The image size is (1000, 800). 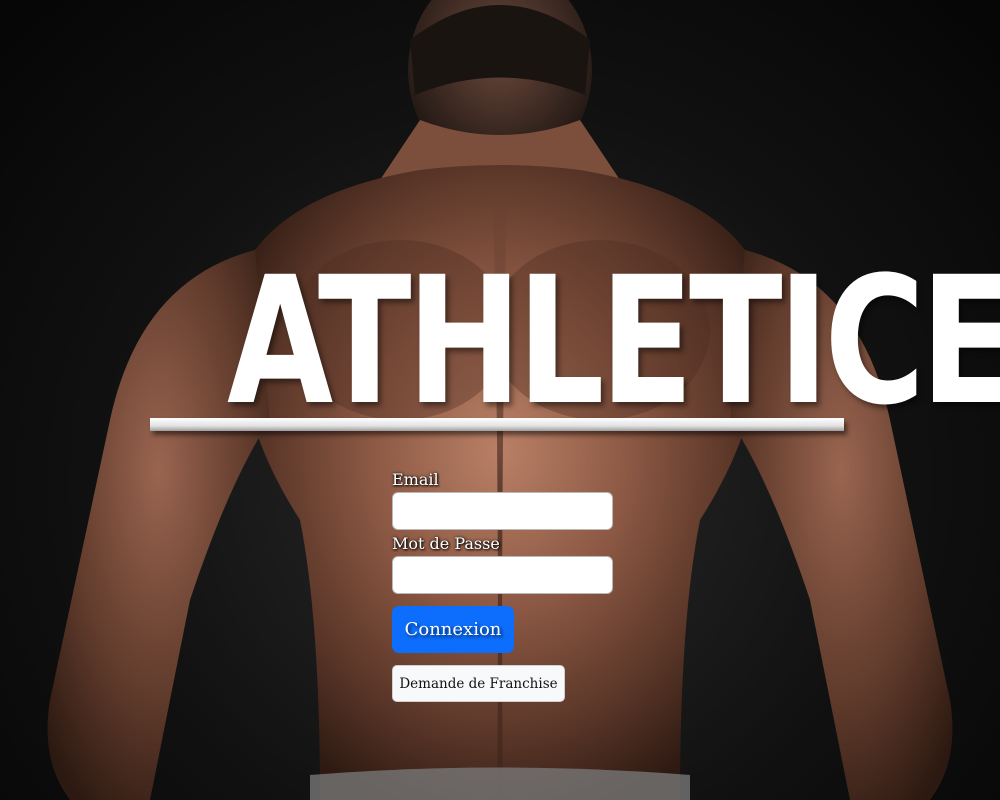 What do you see at coordinates (497, 424) in the screenshot?
I see `brand-underline` at bounding box center [497, 424].